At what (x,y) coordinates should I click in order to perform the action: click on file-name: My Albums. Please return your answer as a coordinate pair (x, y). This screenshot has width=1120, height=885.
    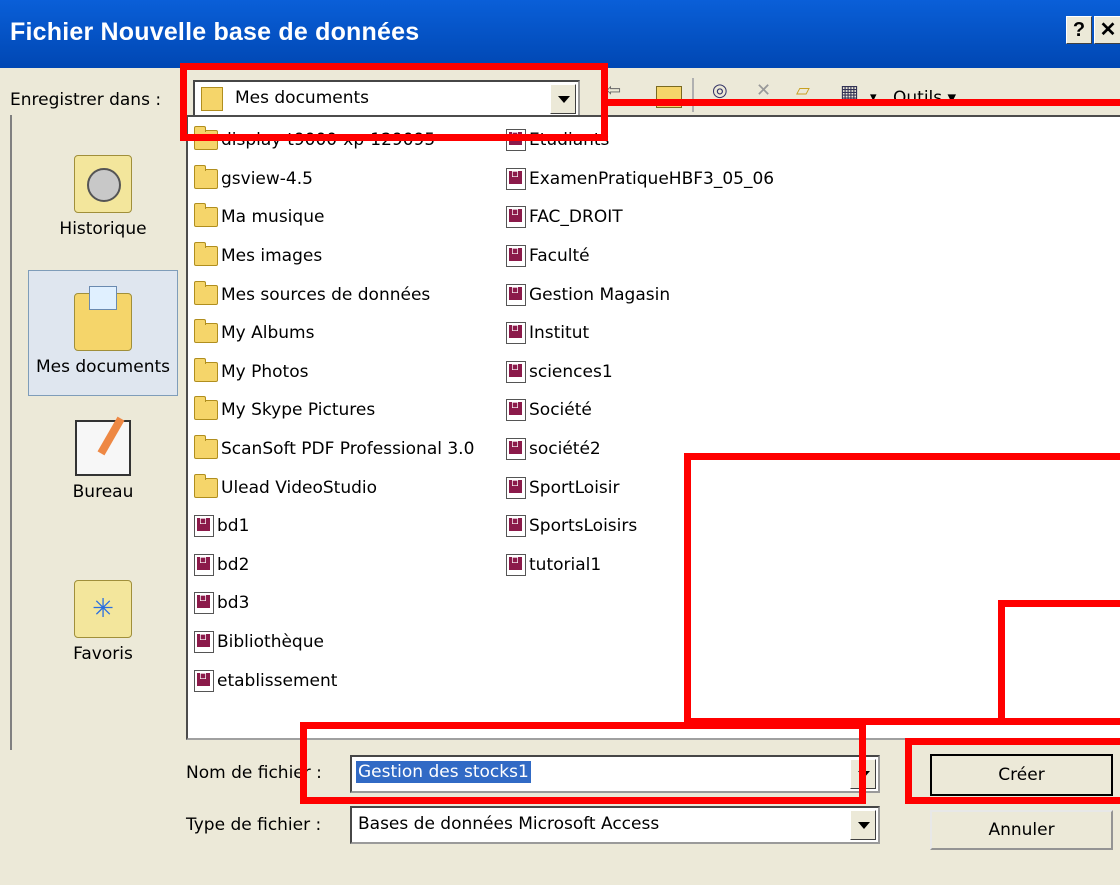
    Looking at the image, I should click on (268, 333).